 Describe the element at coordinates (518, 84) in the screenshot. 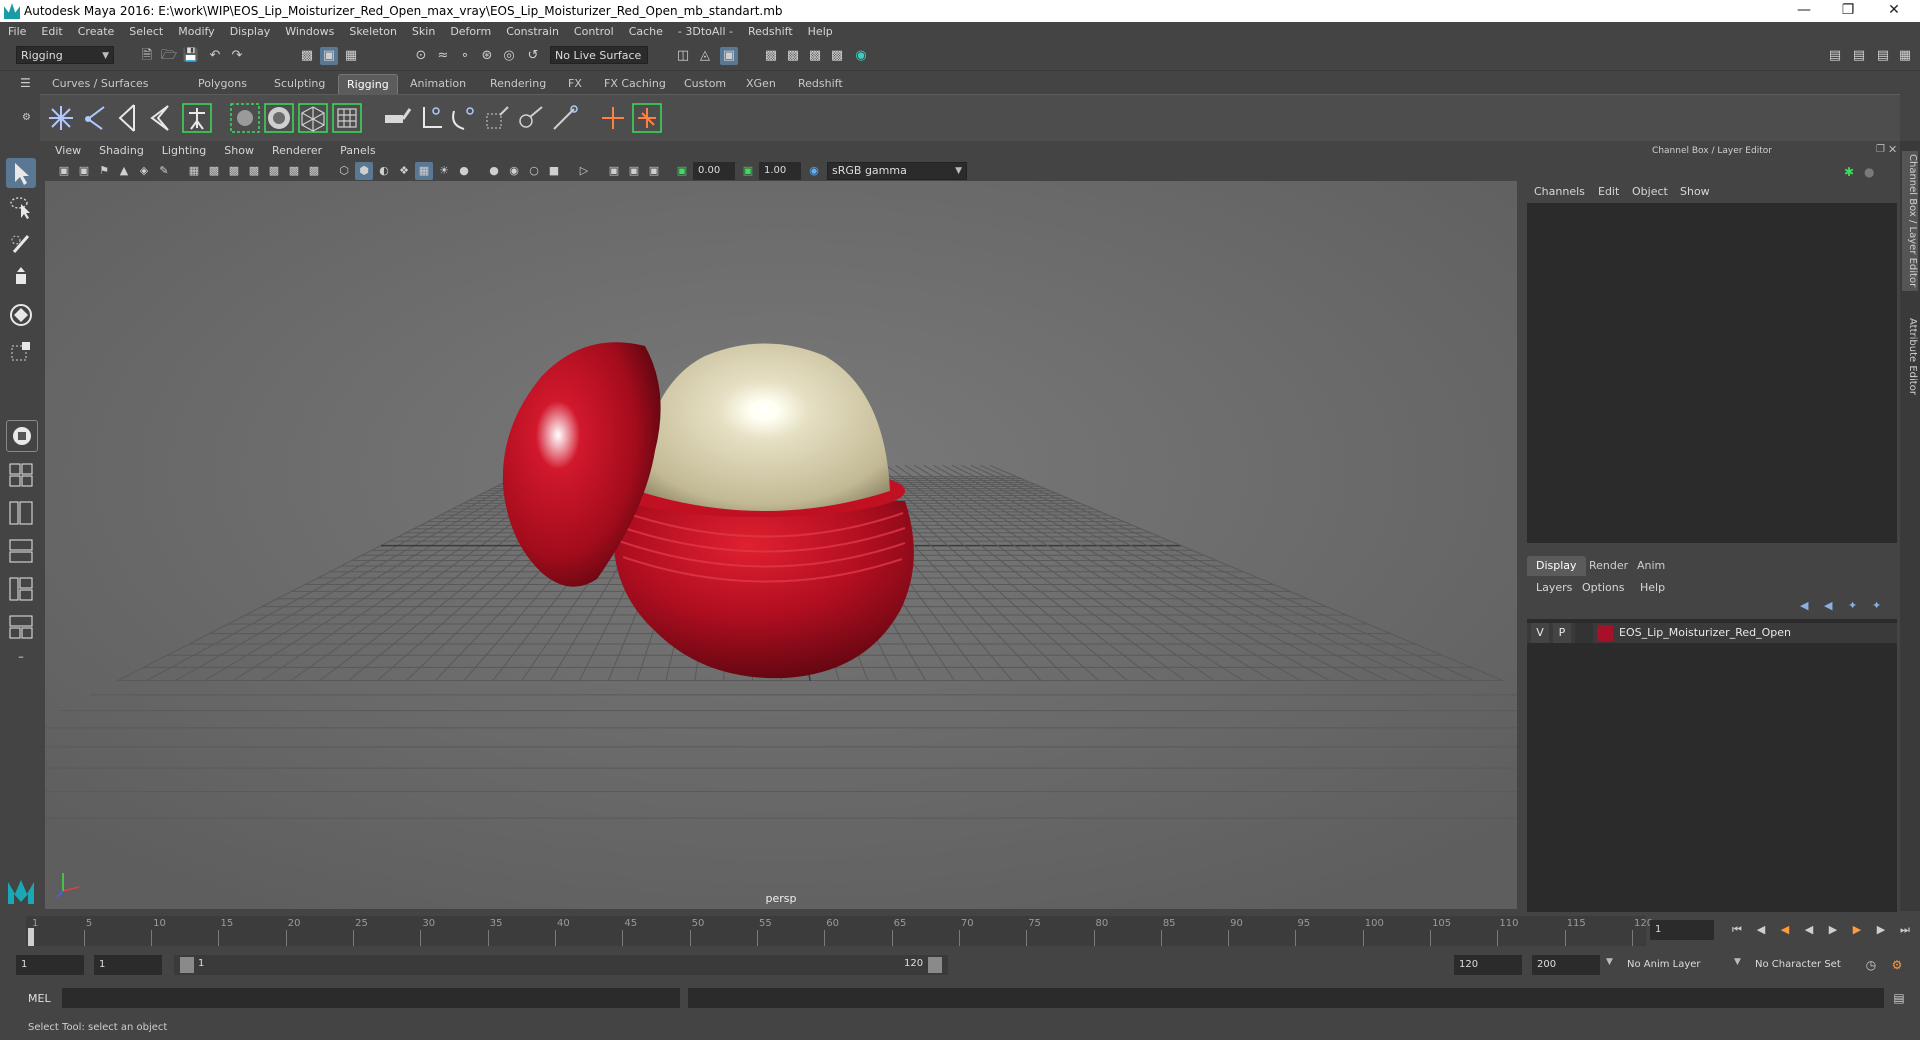

I see `tab-rendering: Rendering` at that location.